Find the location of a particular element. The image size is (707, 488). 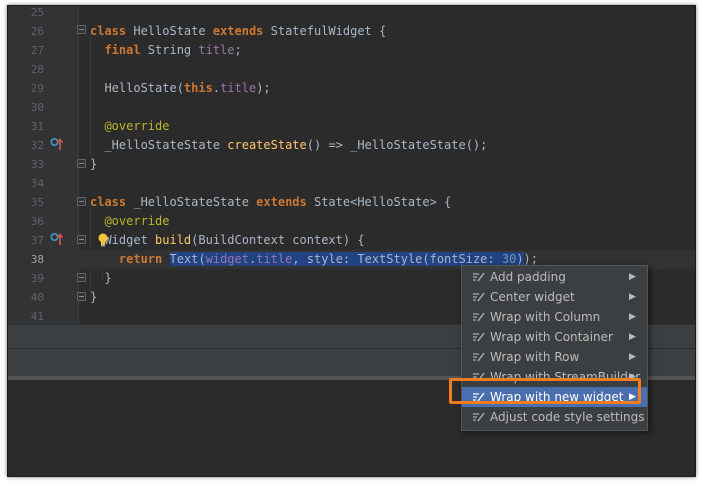

line-number: 35 is located at coordinates (37, 202).